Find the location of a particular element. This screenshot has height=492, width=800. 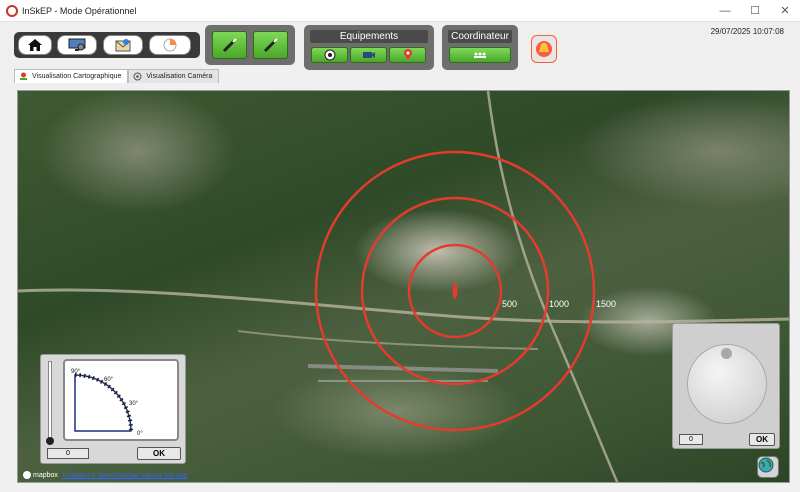

elevation-value: 0 is located at coordinates (68, 453).